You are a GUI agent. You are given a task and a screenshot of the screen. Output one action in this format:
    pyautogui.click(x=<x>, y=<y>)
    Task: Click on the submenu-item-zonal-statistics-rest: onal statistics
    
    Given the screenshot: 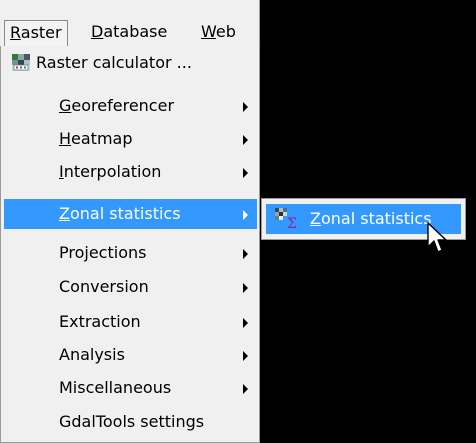 What is the action you would take?
    pyautogui.click(x=376, y=218)
    